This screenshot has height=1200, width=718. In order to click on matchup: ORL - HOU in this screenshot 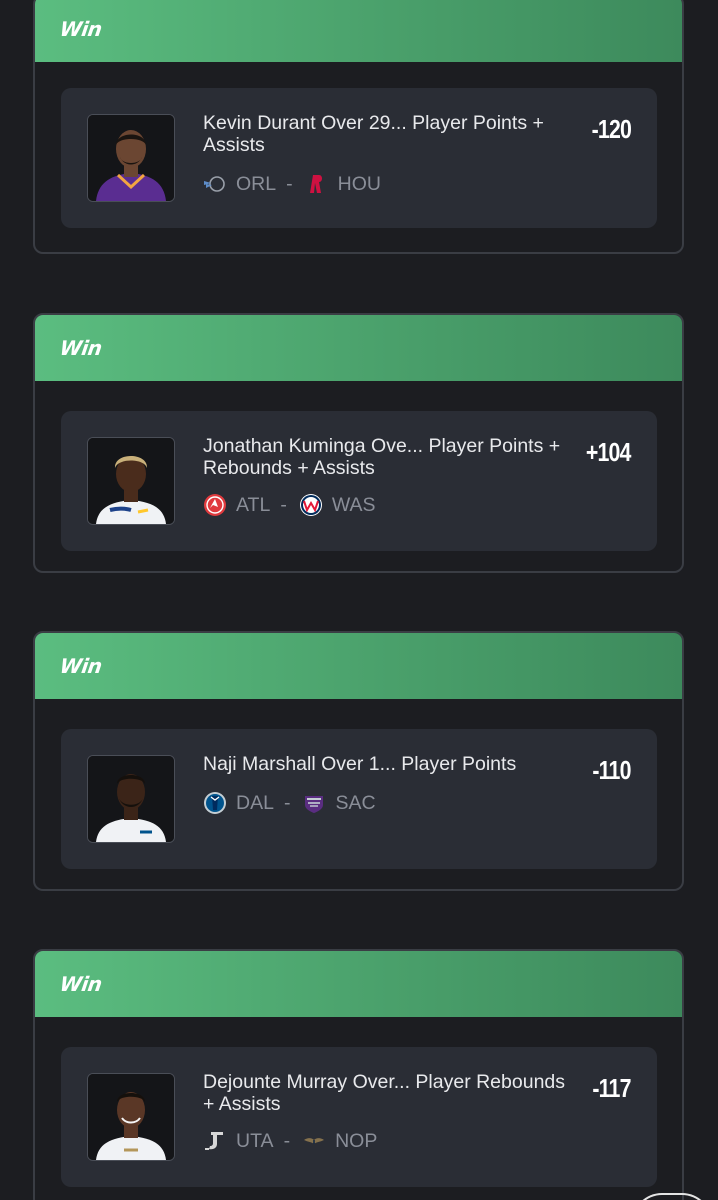, I will do `click(292, 184)`.